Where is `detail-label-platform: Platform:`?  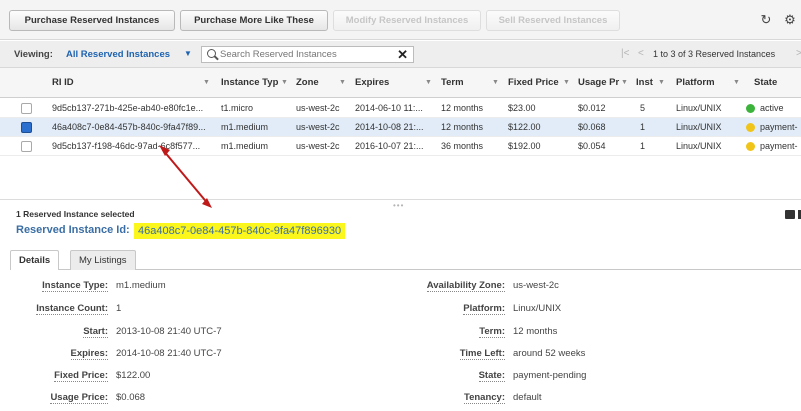
detail-label-platform: Platform: is located at coordinates (484, 309).